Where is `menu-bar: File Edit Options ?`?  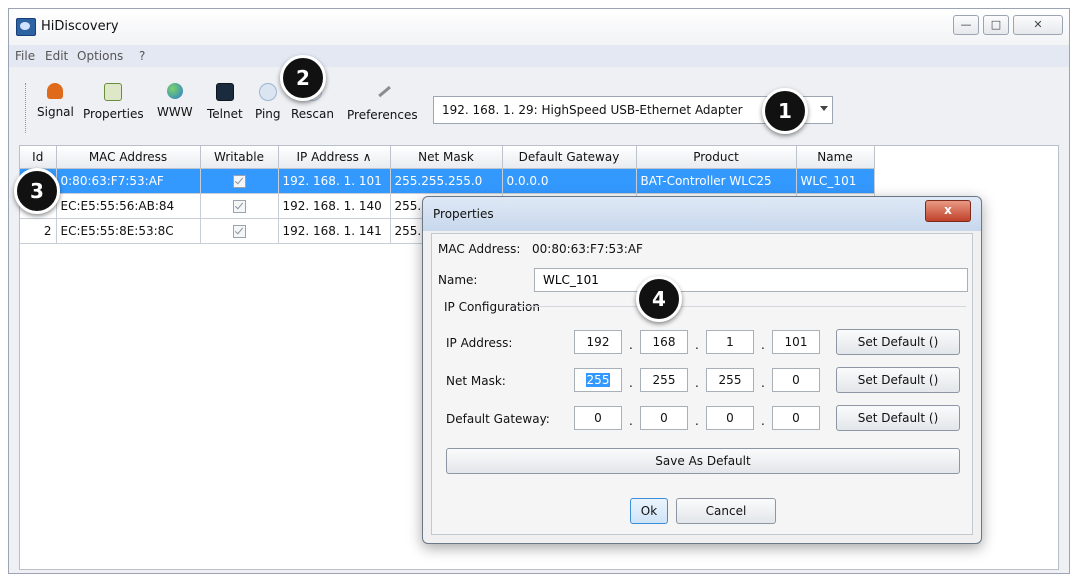
menu-bar: File Edit Options ? is located at coordinates (539, 56).